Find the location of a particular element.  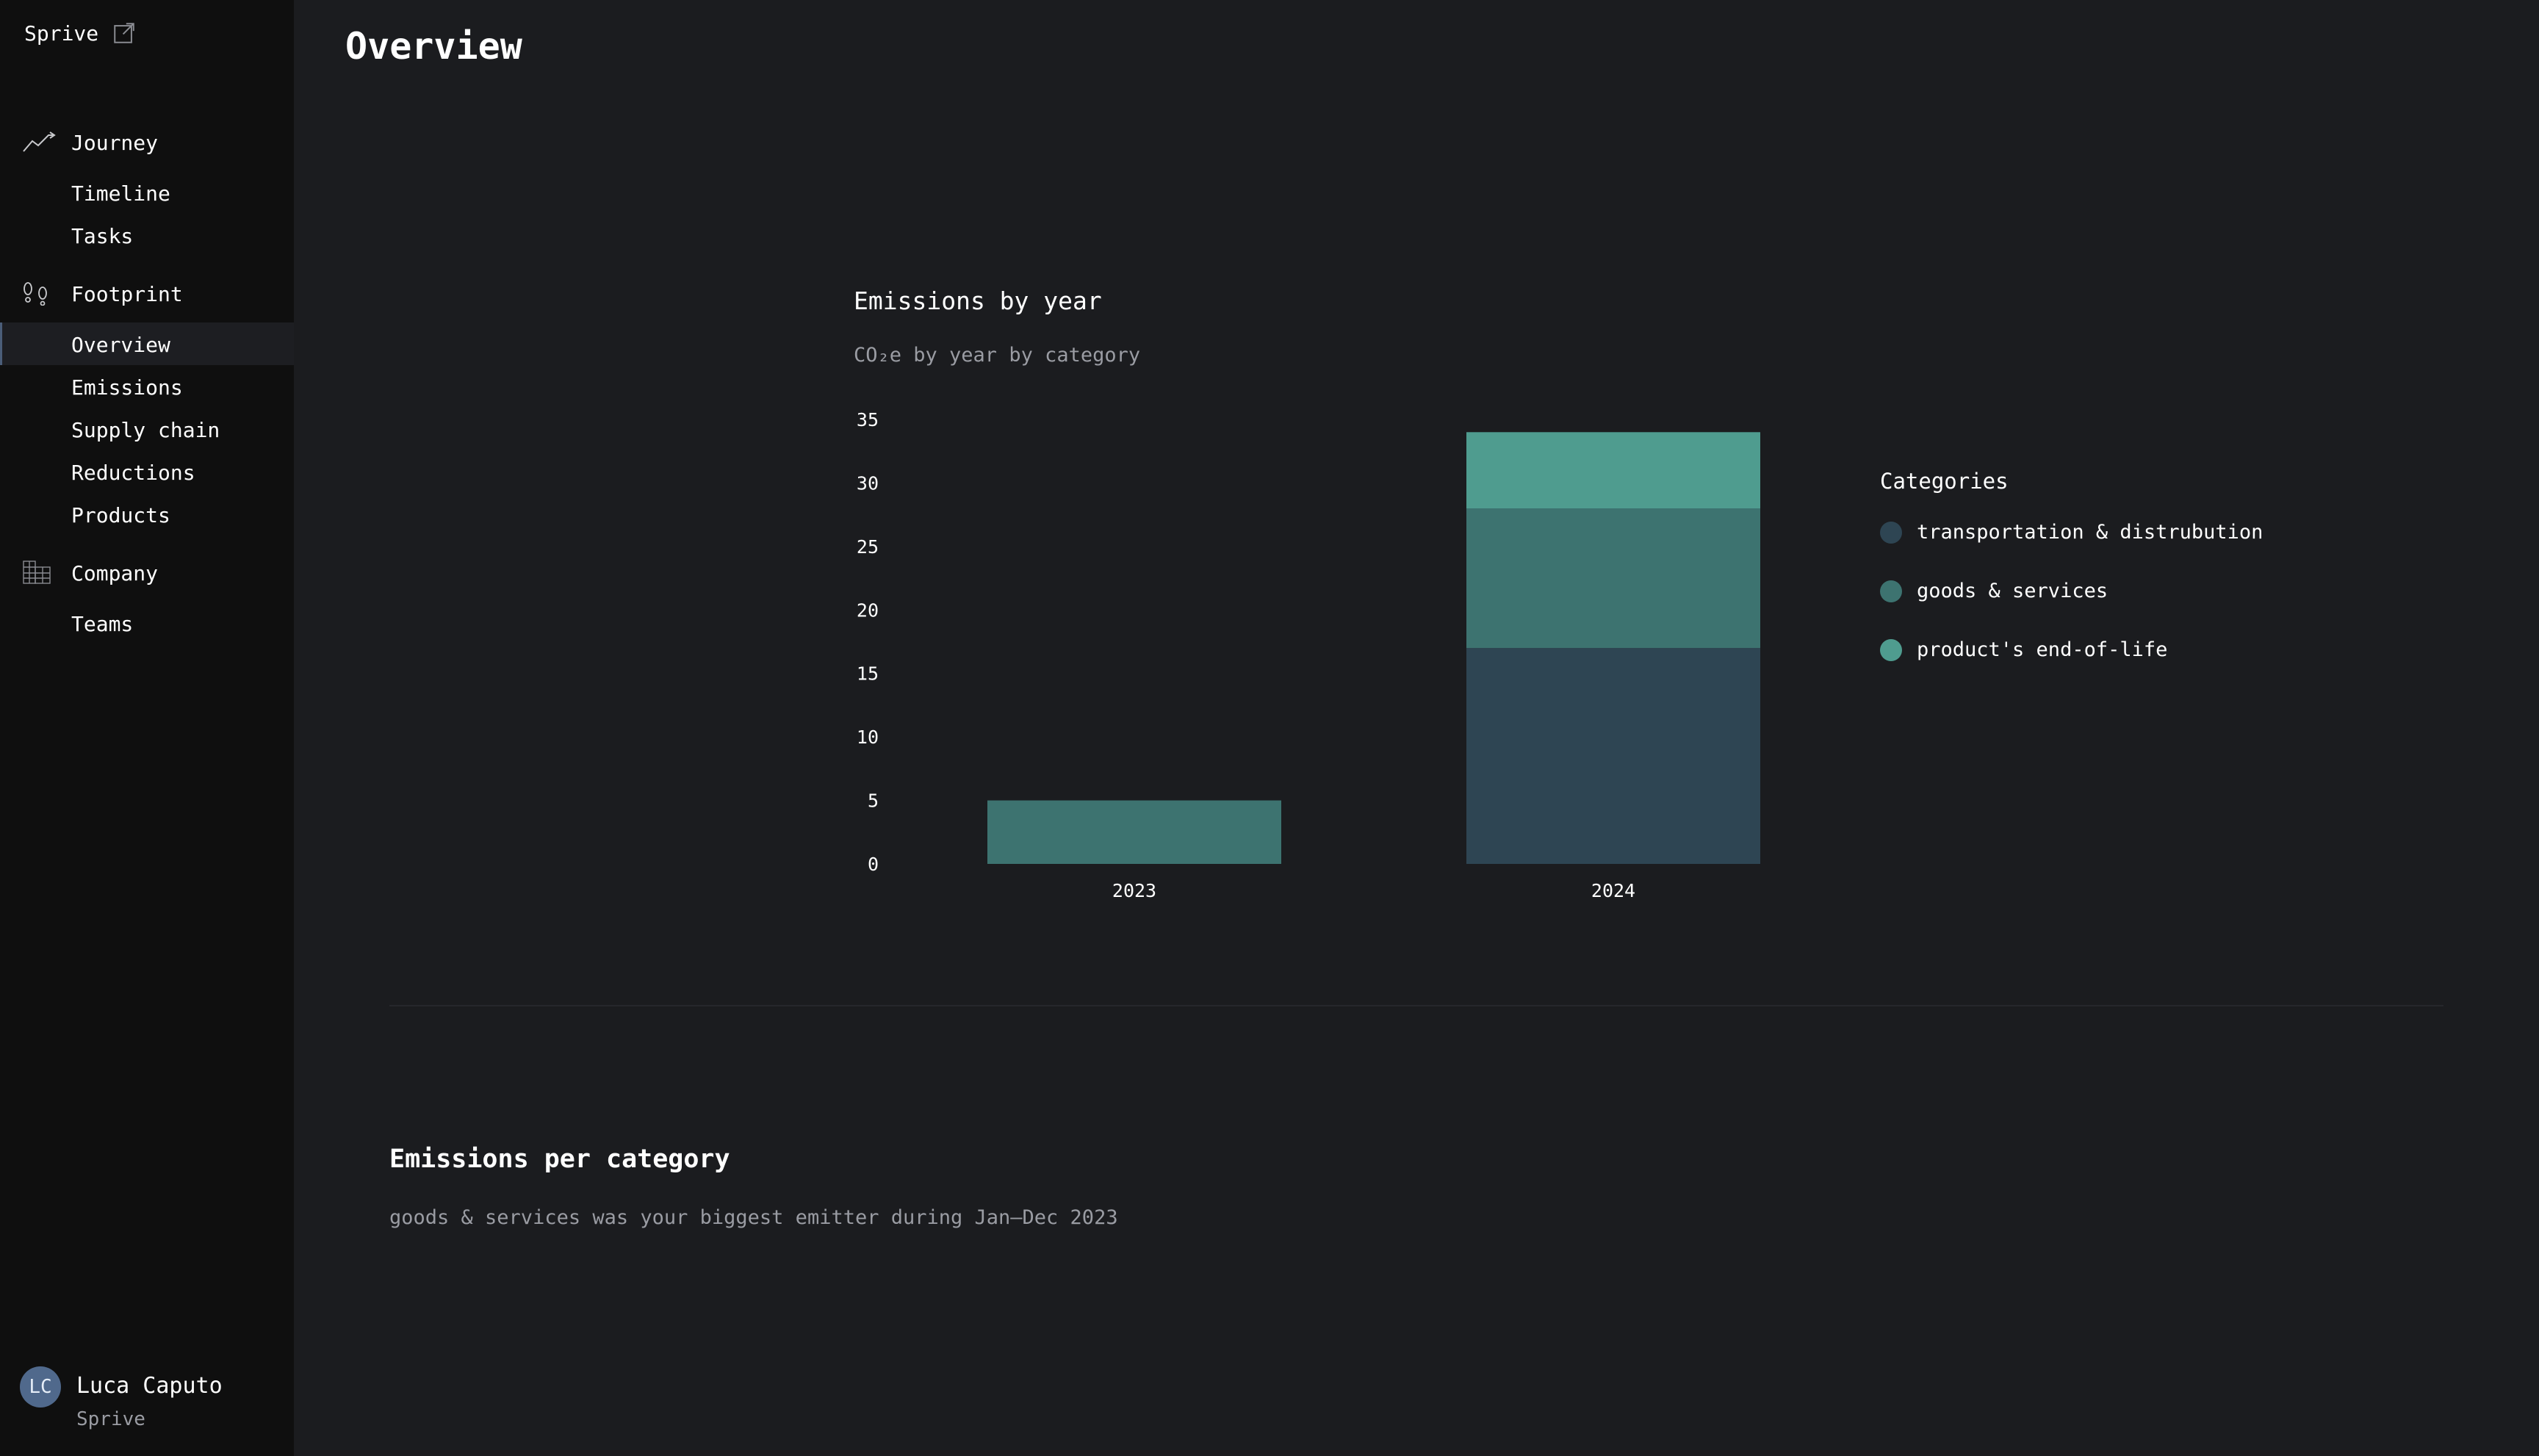

brand-link: Sprive is located at coordinates (80, 33).